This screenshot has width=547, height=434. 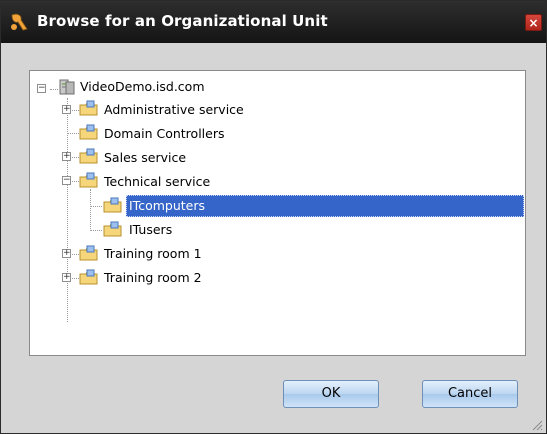 I want to click on tree-node-label: Technical service, so click(x=157, y=181).